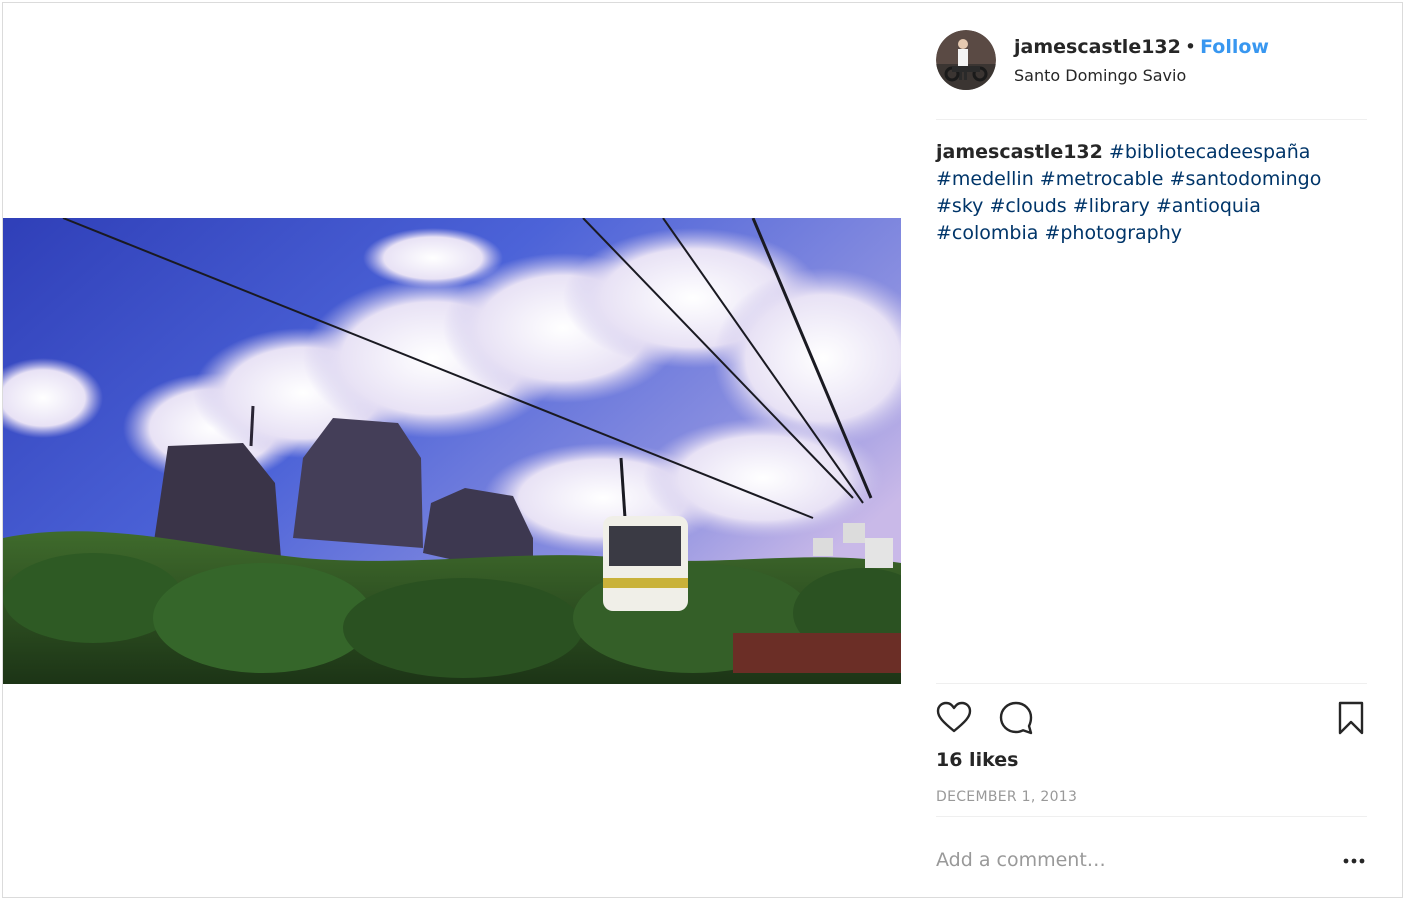  I want to click on hashtag-link: #medellin, so click(985, 179).